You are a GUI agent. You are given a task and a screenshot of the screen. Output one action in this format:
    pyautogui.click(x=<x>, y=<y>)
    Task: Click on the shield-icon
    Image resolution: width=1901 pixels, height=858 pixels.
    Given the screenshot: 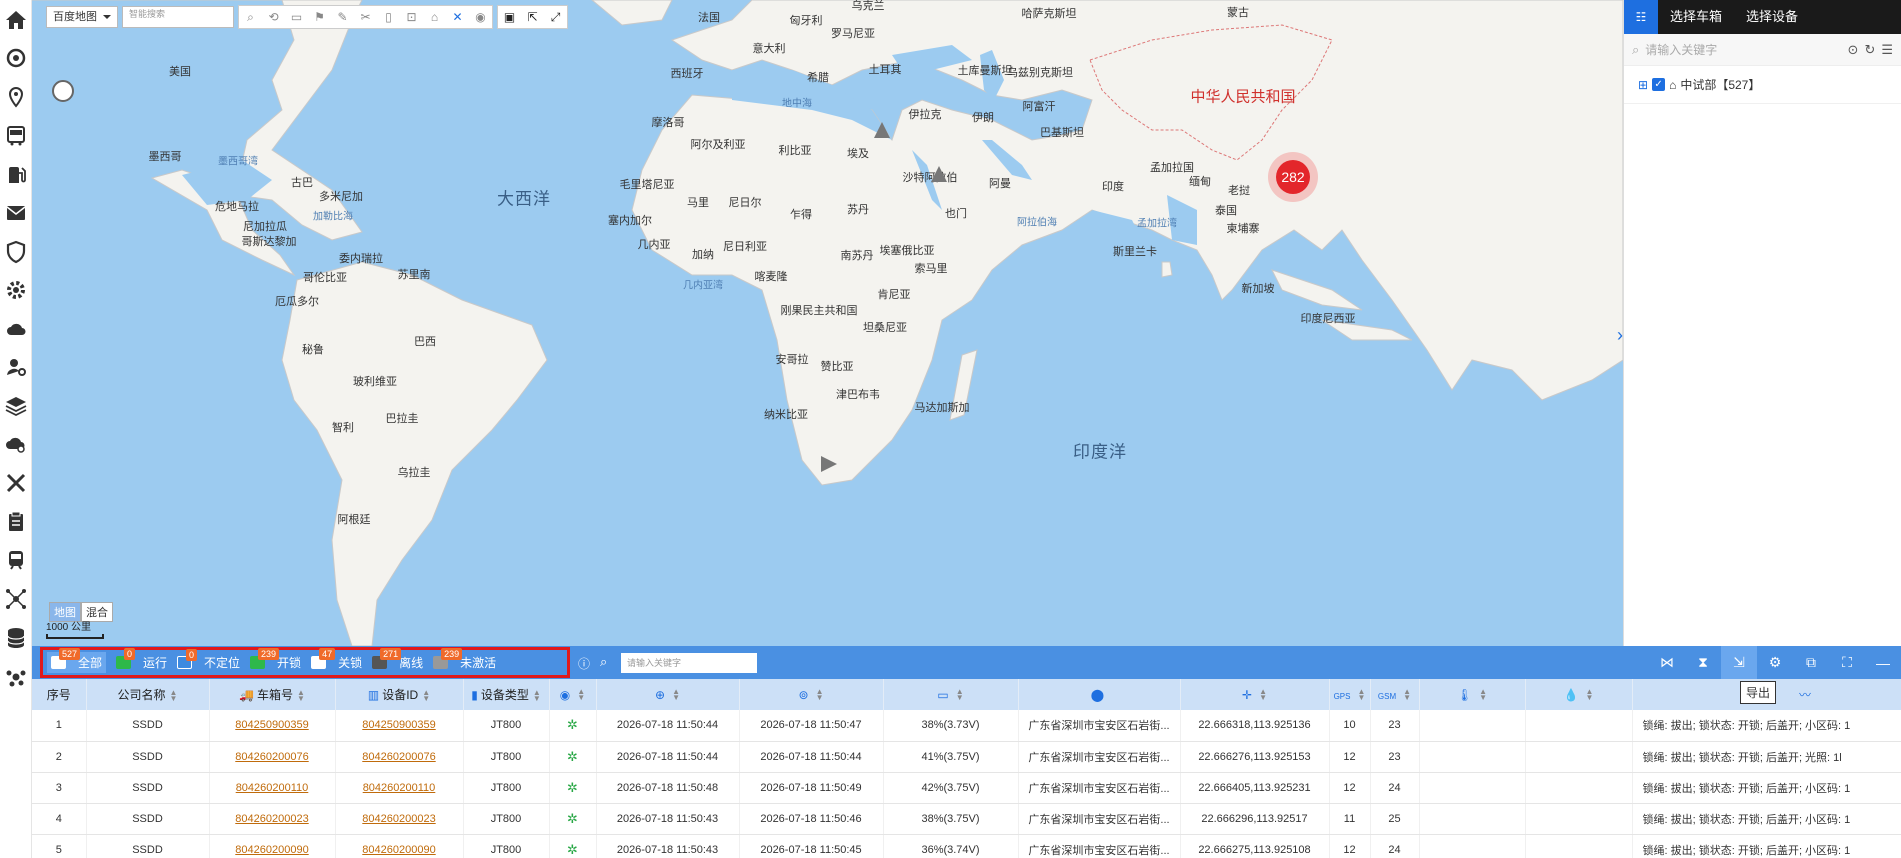 What is the action you would take?
    pyautogui.click(x=16, y=252)
    